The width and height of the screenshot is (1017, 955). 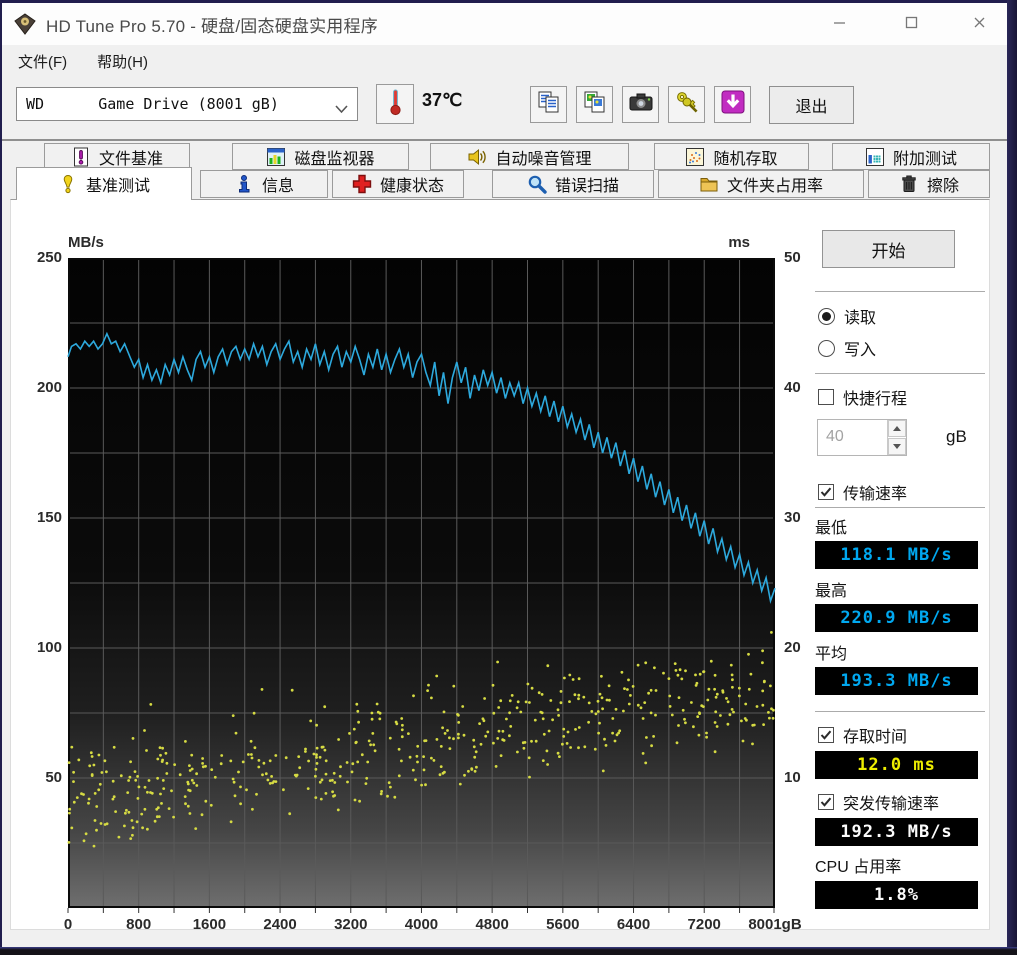 I want to click on start-button: 开始, so click(x=888, y=249).